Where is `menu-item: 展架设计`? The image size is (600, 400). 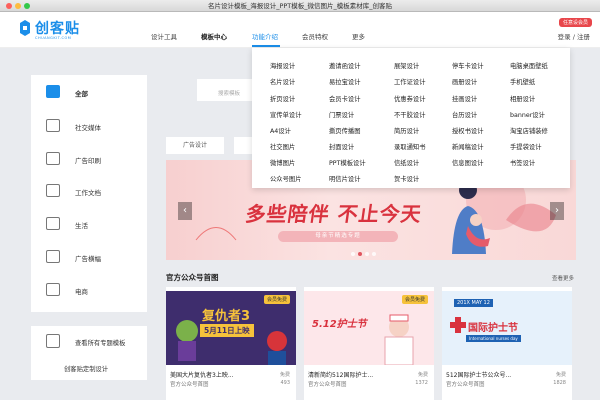 menu-item: 展架设计 is located at coordinates (406, 65).